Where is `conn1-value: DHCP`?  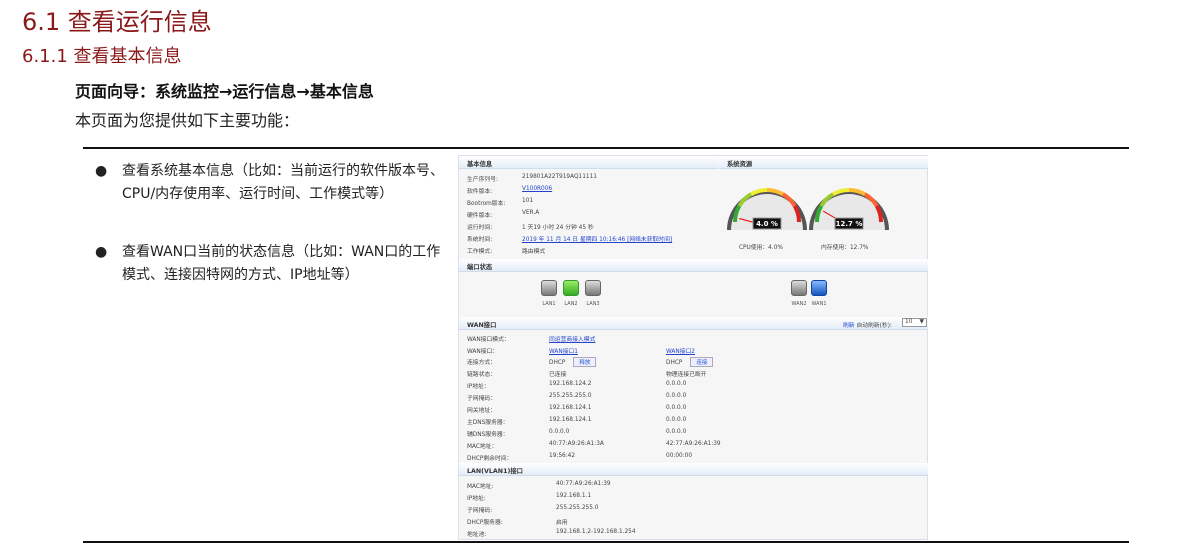
conn1-value: DHCP is located at coordinates (557, 363).